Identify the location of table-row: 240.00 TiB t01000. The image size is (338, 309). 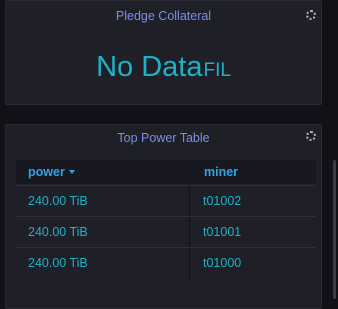
(166, 262).